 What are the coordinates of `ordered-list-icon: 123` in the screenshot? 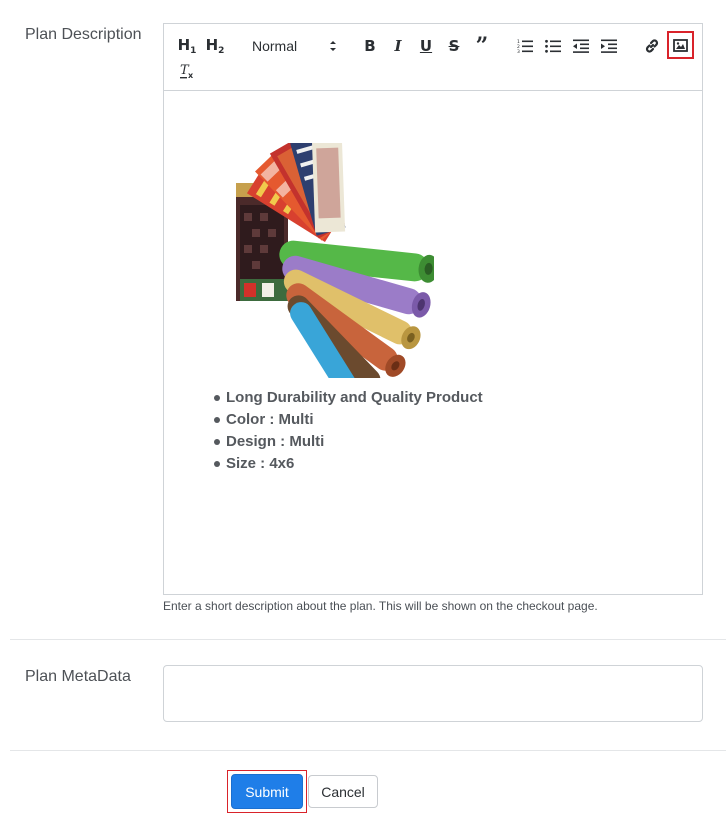 It's located at (525, 46).